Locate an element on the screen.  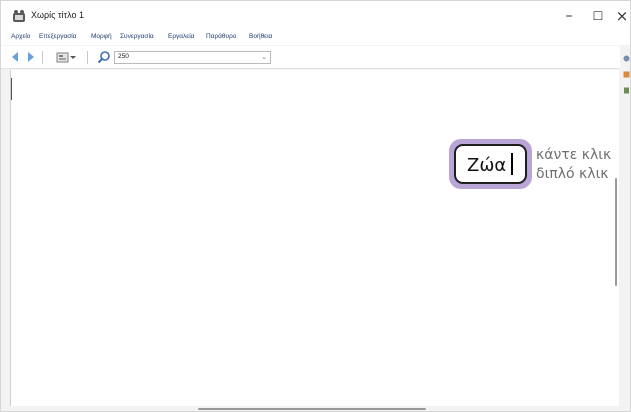
map-view-icon is located at coordinates (63, 57).